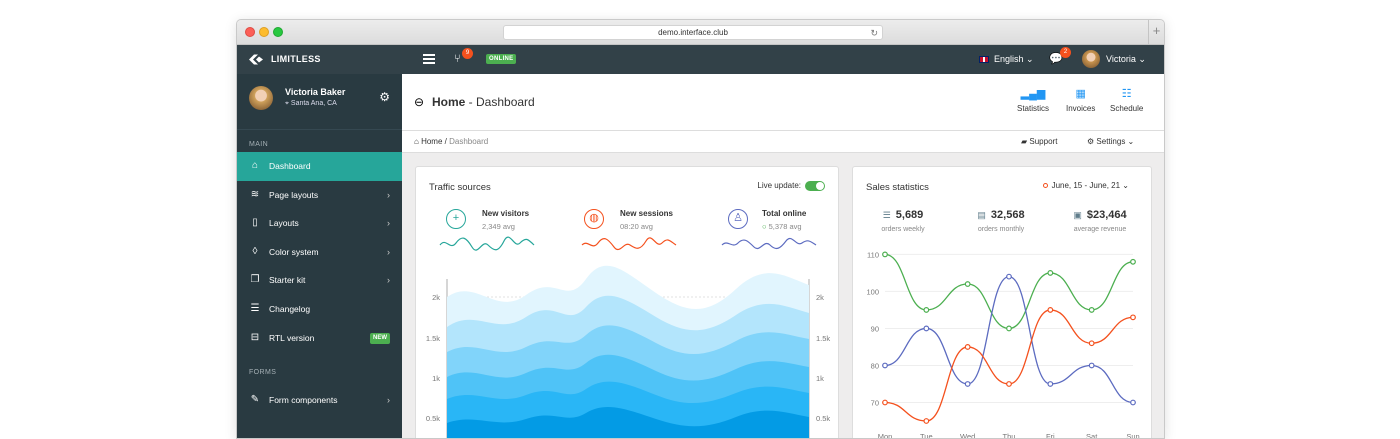 Image resolution: width=1400 pixels, height=439 pixels. I want to click on sidebar-item-page-layouts: ≋ Page layouts ›, so click(319, 195).